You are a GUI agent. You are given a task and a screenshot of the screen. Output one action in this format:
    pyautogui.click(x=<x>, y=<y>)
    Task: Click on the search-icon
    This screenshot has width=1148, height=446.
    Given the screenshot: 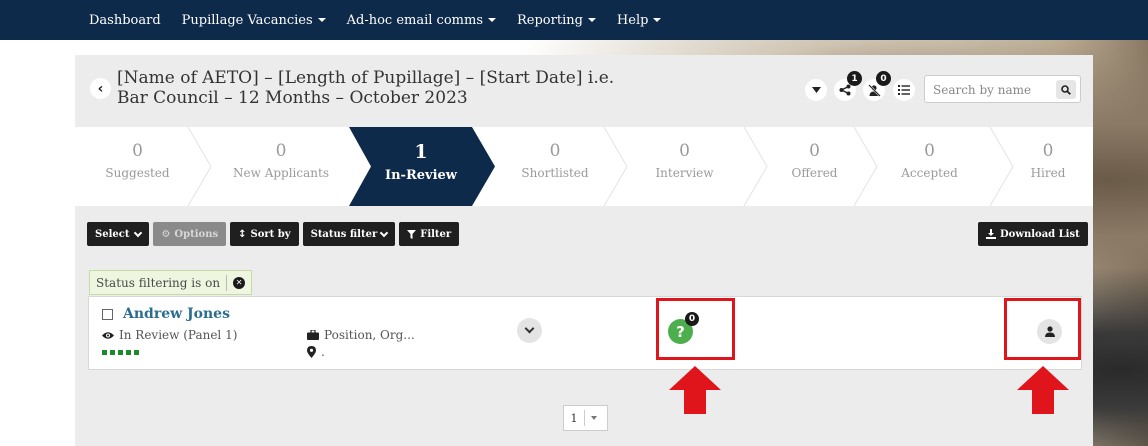 What is the action you would take?
    pyautogui.click(x=1066, y=89)
    